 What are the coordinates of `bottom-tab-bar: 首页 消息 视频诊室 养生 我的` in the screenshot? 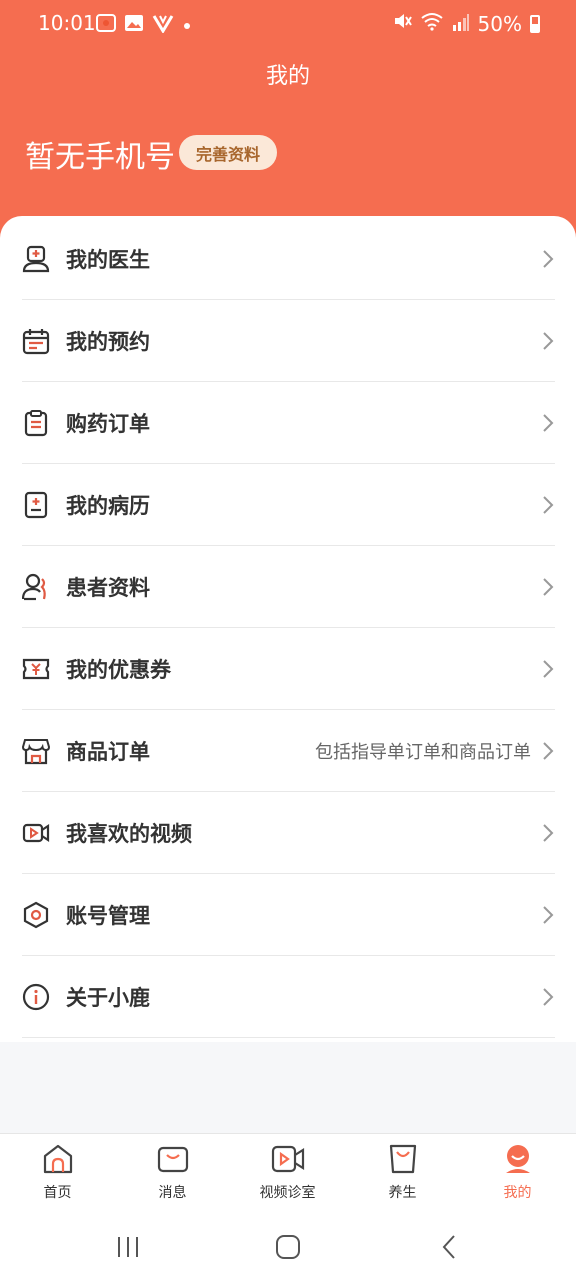 It's located at (288, 1170).